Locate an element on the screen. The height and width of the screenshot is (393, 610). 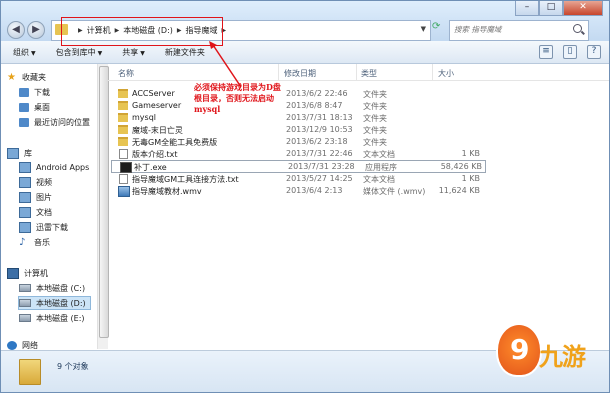
watermark-text: 九游 is located at coordinates (562, 357).